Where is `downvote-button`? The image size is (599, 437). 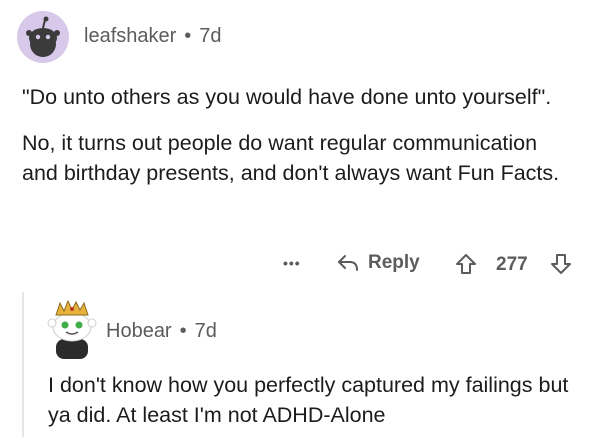
downvote-button is located at coordinates (561, 266).